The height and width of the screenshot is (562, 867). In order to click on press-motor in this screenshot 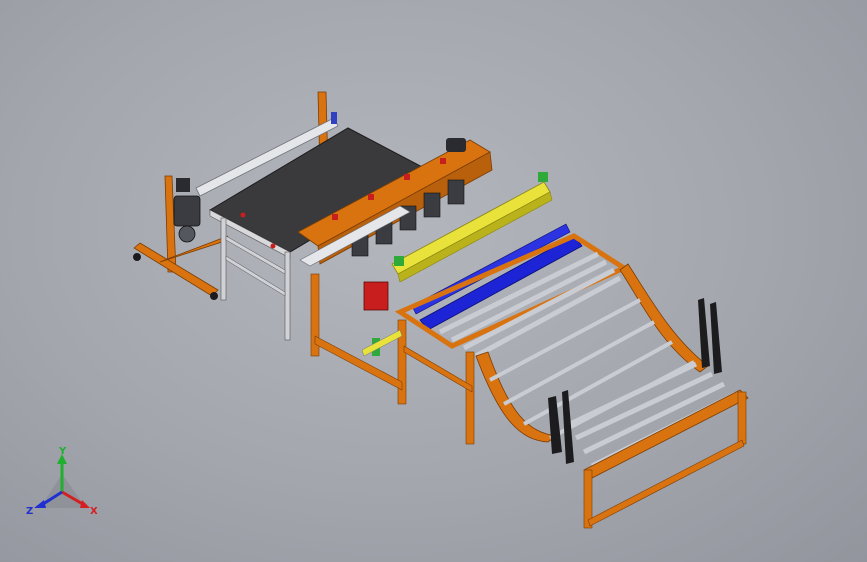, I will do `click(456, 145)`.